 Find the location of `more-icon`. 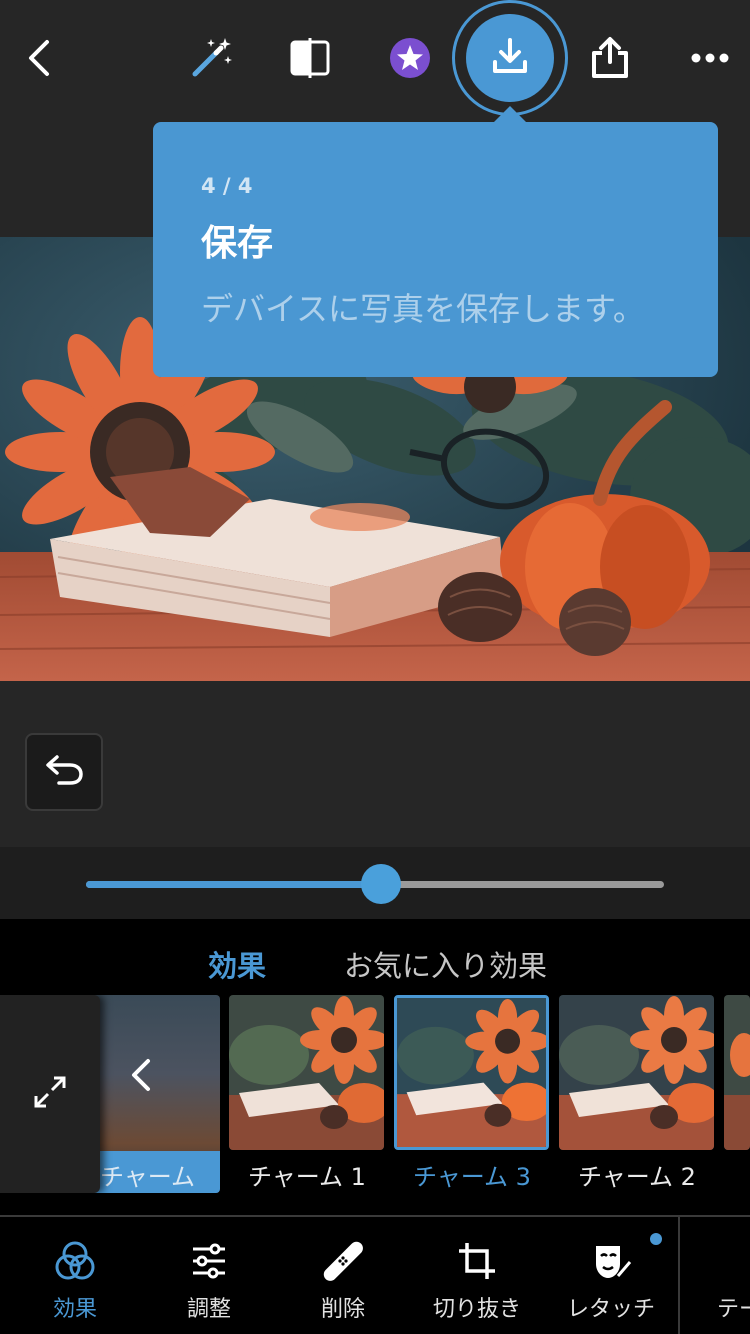

more-icon is located at coordinates (710, 58).